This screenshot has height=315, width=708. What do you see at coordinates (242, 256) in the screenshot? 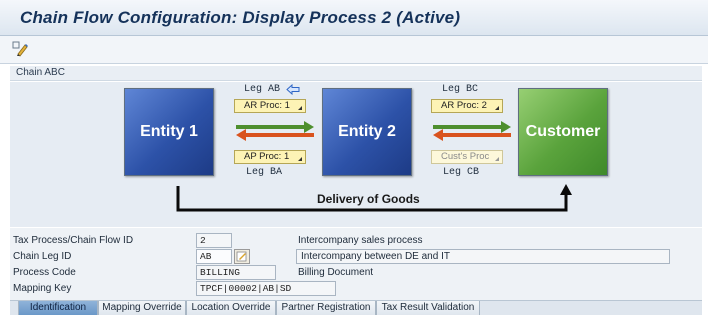
I see `value-help-icon` at bounding box center [242, 256].